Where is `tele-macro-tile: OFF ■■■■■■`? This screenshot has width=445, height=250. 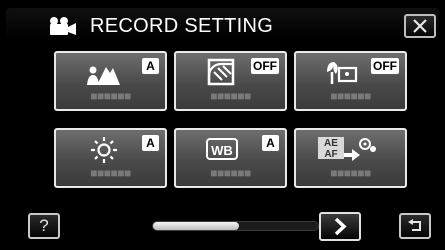
tele-macro-tile: OFF ■■■■■■ is located at coordinates (350, 81).